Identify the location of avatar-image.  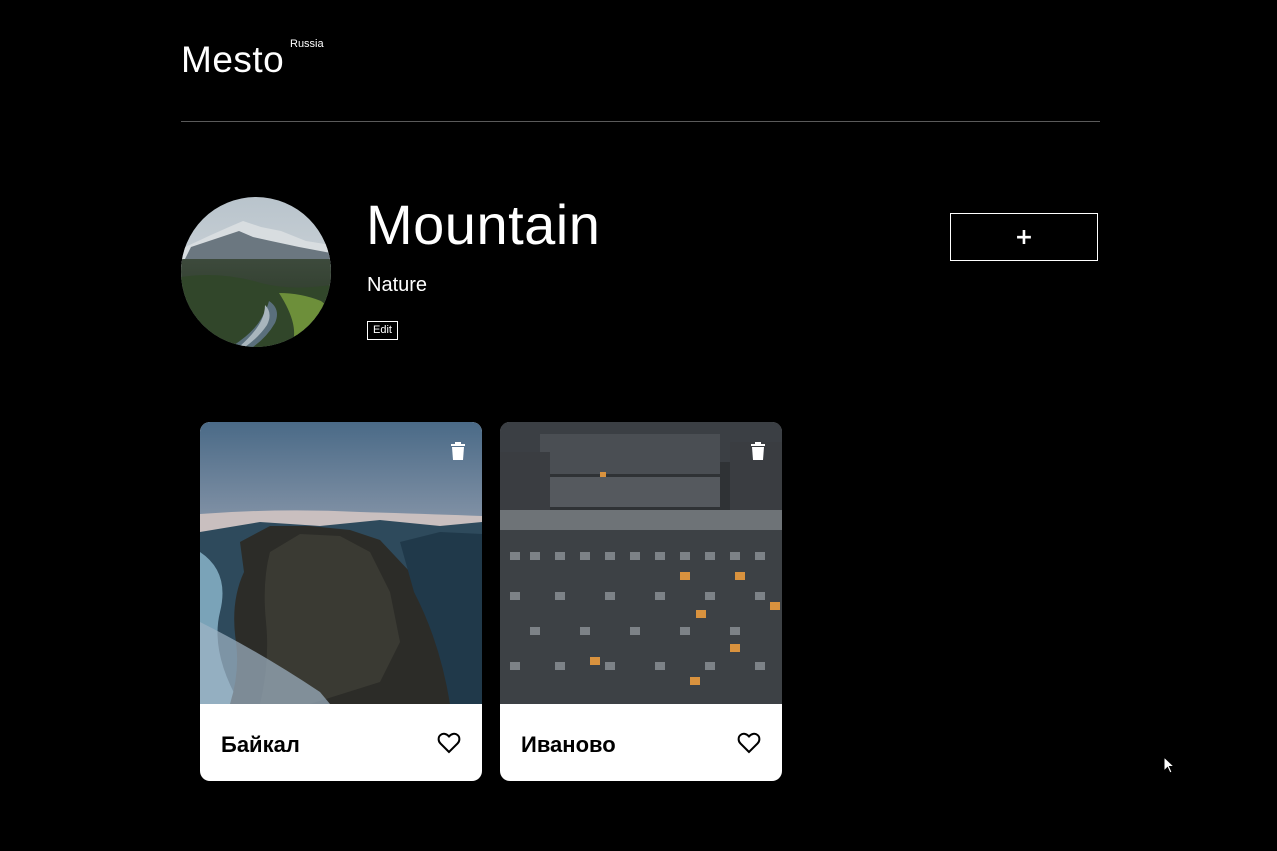
(256, 272).